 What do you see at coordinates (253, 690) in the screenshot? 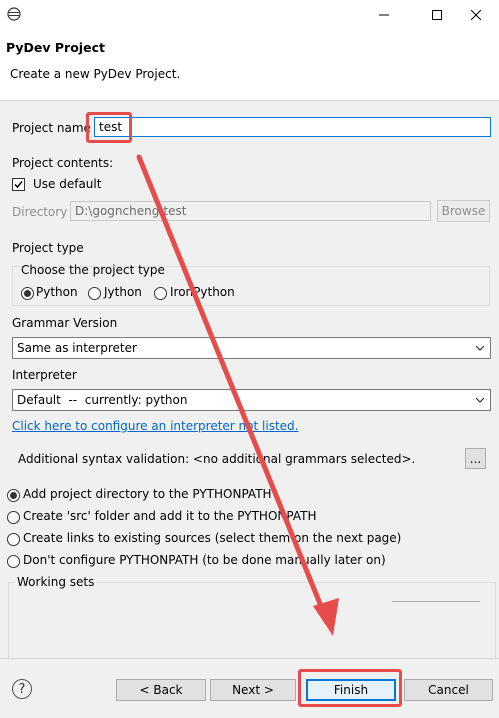
I see `next-button: Next >` at bounding box center [253, 690].